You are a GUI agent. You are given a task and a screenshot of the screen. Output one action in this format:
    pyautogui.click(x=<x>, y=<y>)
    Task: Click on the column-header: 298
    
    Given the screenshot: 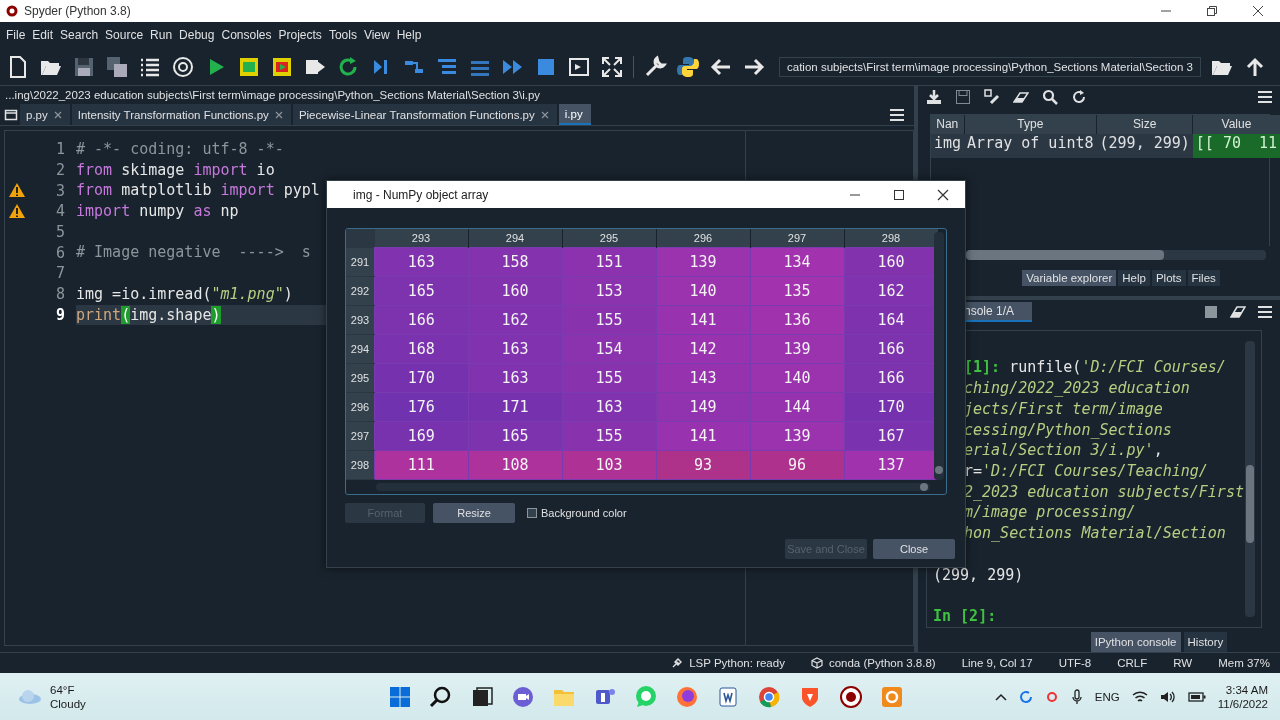 What is the action you would take?
    pyautogui.click(x=891, y=238)
    